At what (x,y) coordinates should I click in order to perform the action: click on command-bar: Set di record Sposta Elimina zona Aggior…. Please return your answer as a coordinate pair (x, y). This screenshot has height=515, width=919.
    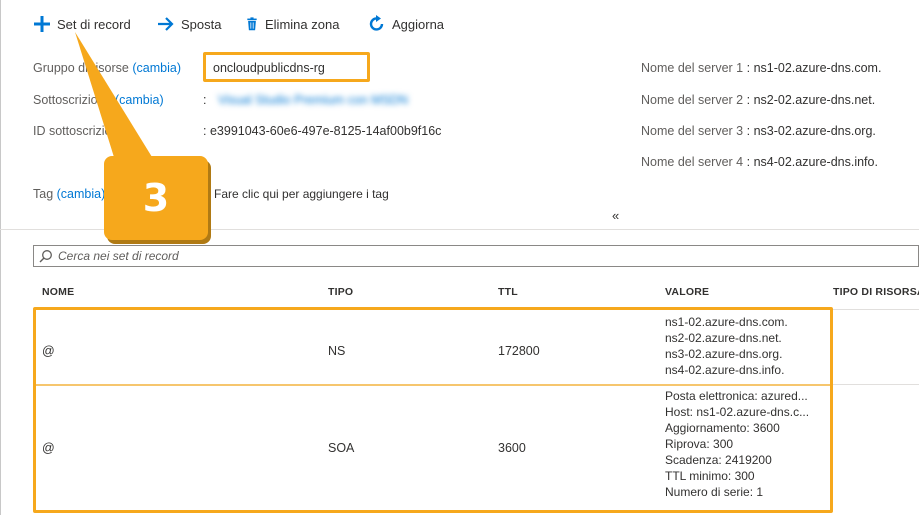
    Looking at the image, I should click on (459, 22).